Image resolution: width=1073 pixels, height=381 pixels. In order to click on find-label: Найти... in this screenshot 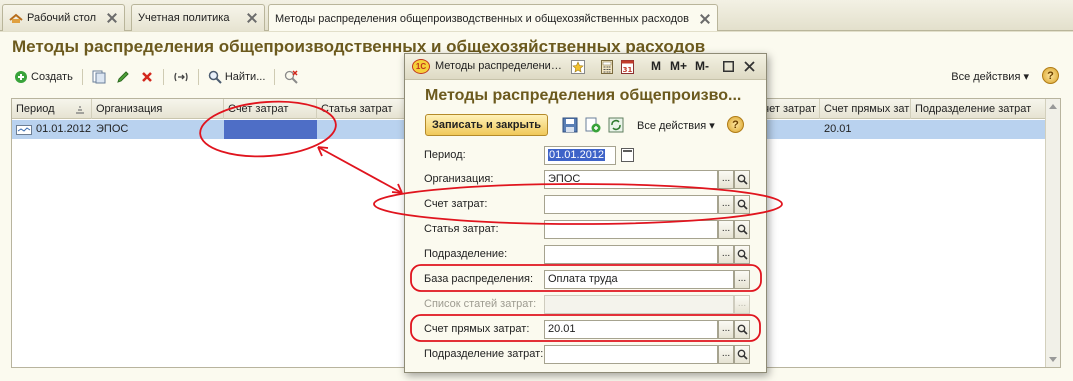, I will do `click(245, 77)`.